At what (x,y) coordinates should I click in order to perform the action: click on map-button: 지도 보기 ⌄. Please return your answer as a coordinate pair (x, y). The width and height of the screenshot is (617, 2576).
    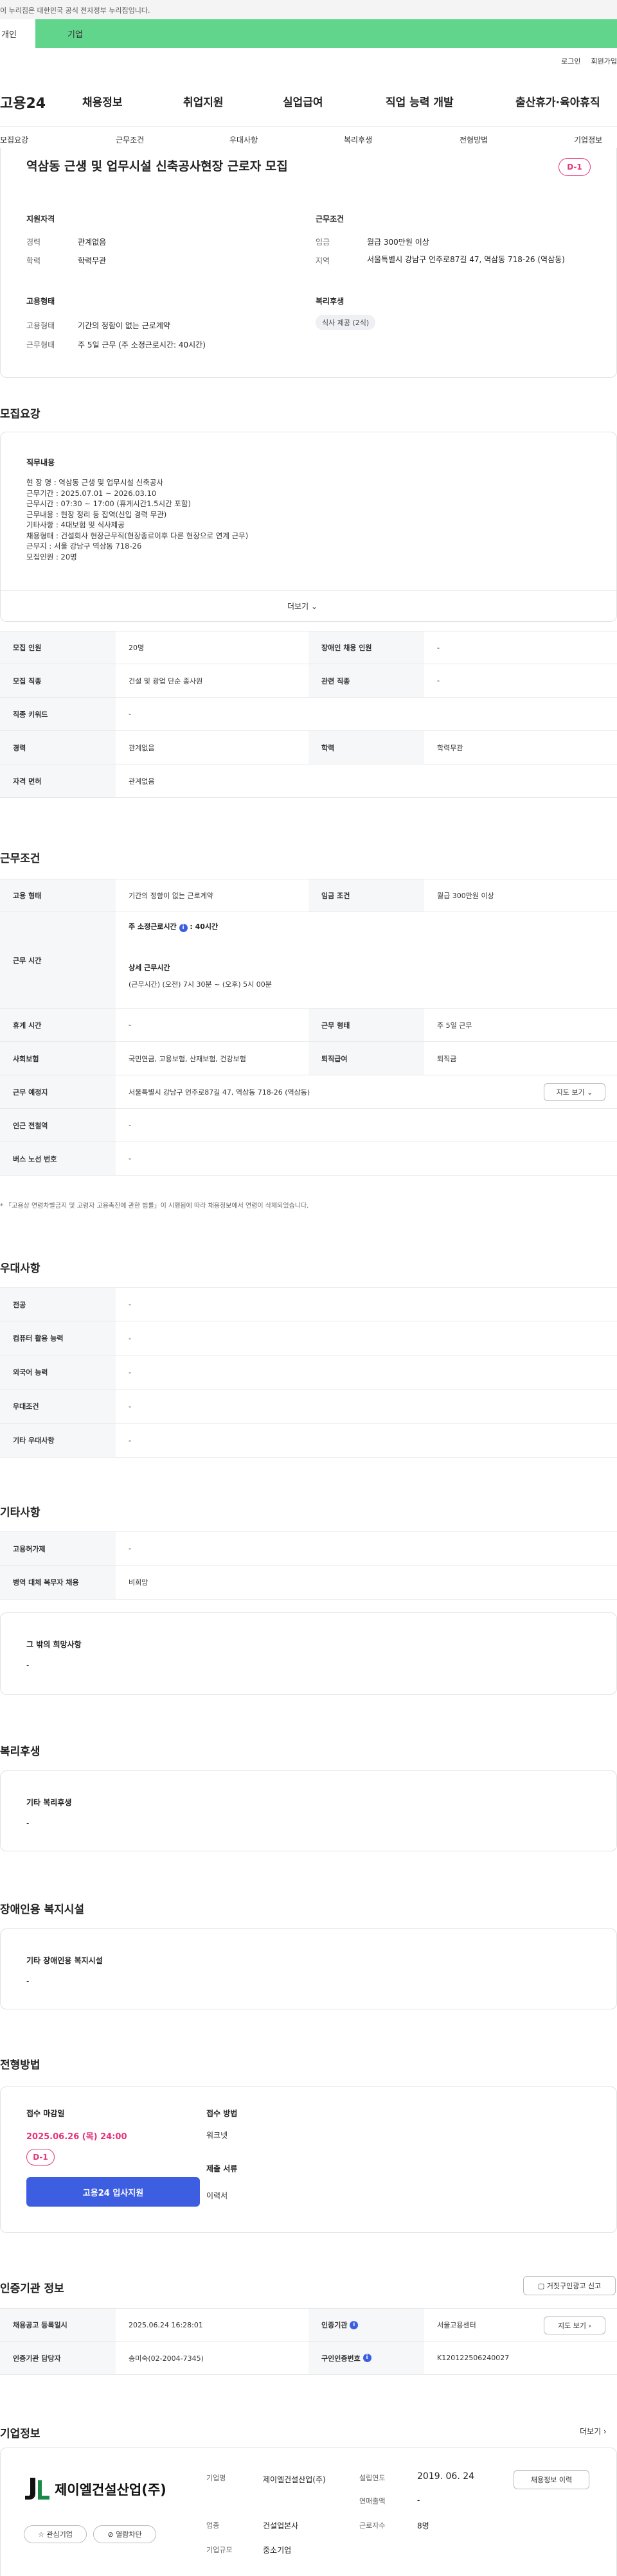
    Looking at the image, I should click on (574, 1092).